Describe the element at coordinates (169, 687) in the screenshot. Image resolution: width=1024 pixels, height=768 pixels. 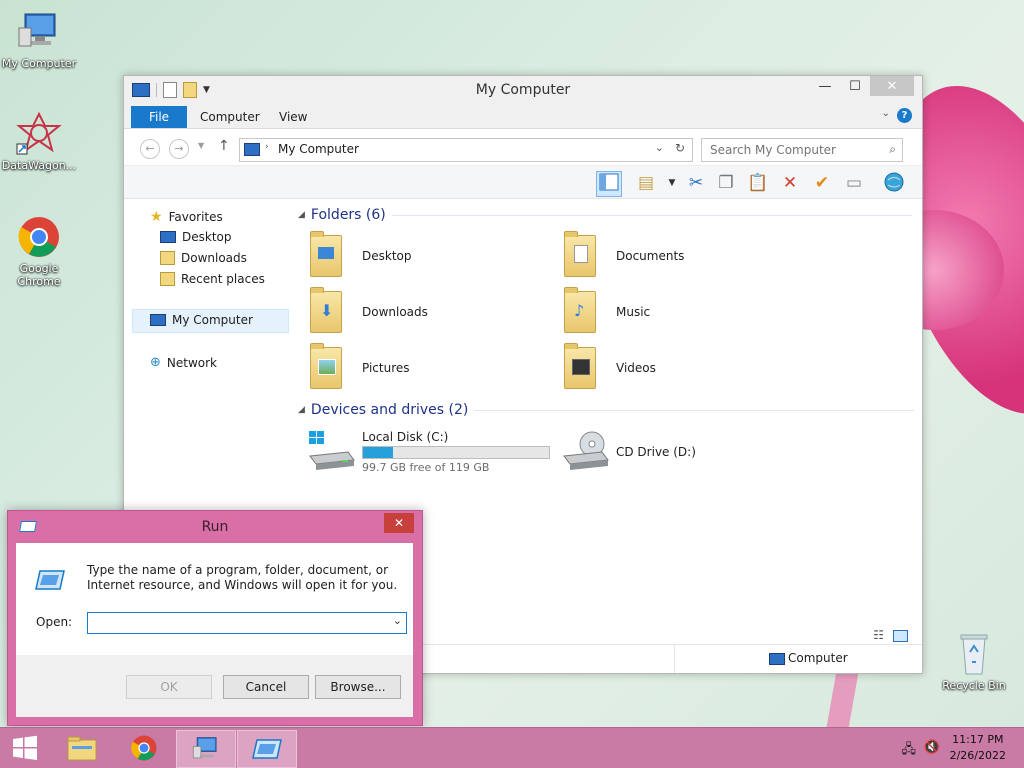
I see `ok-button: OK` at that location.